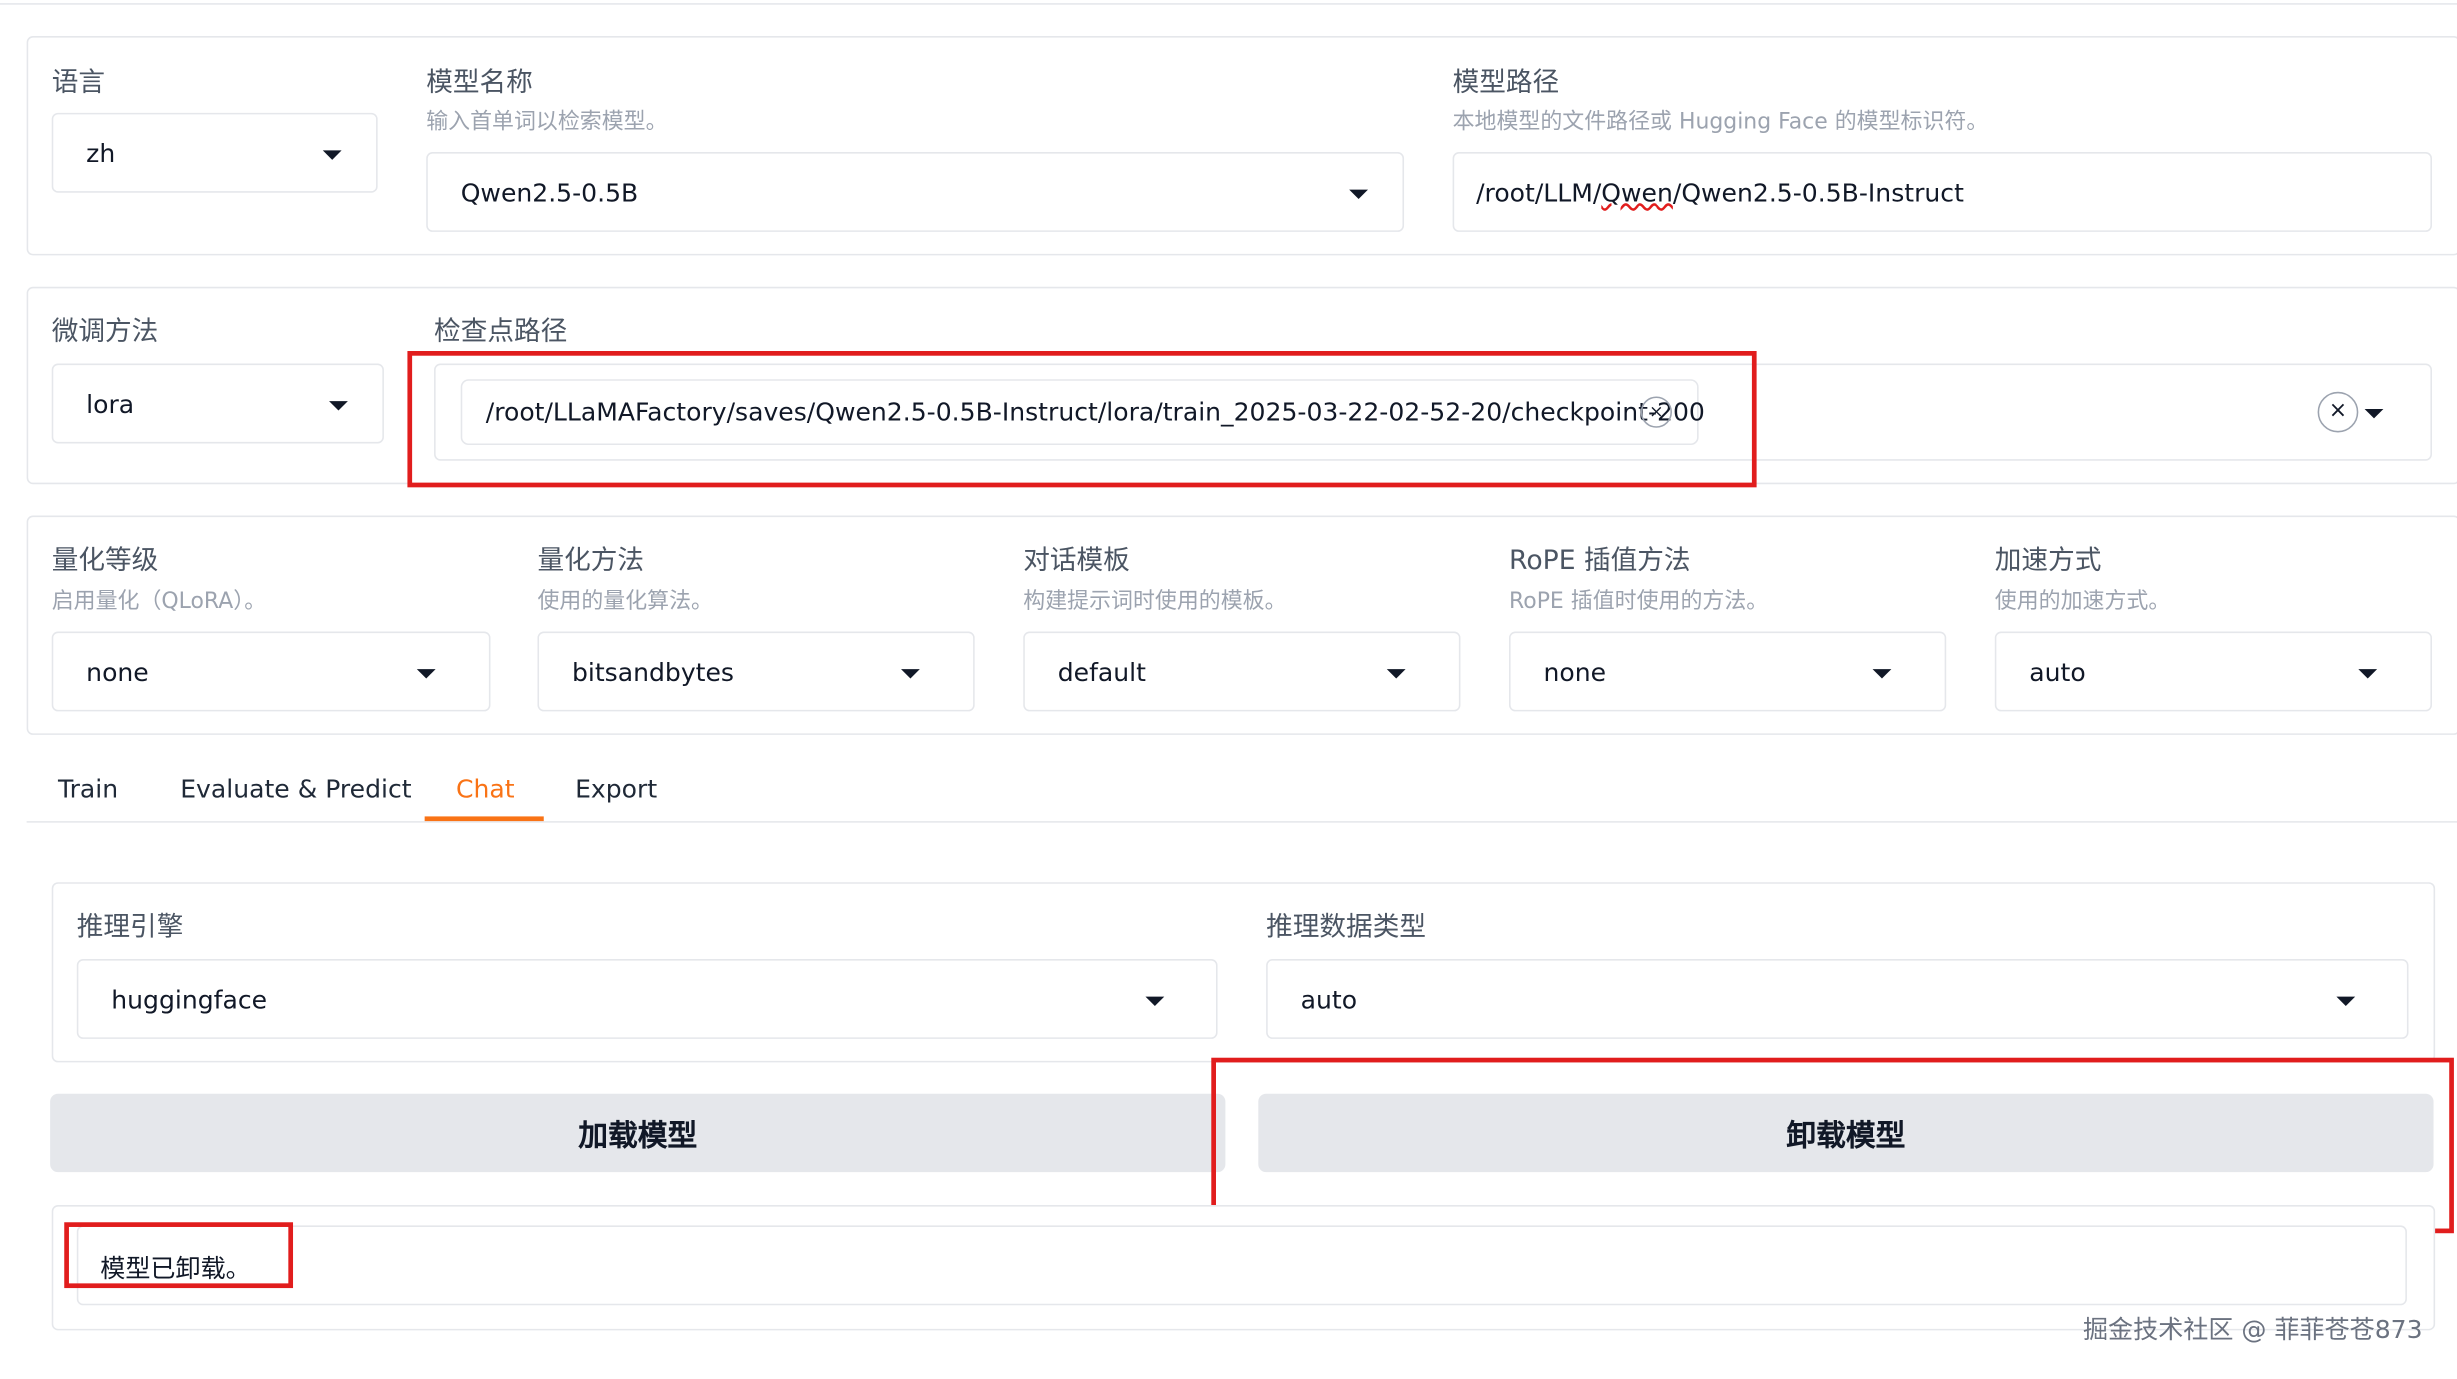 Image resolution: width=2457 pixels, height=1379 pixels. Describe the element at coordinates (78, 83) in the screenshot. I see `language-label: 语言` at that location.